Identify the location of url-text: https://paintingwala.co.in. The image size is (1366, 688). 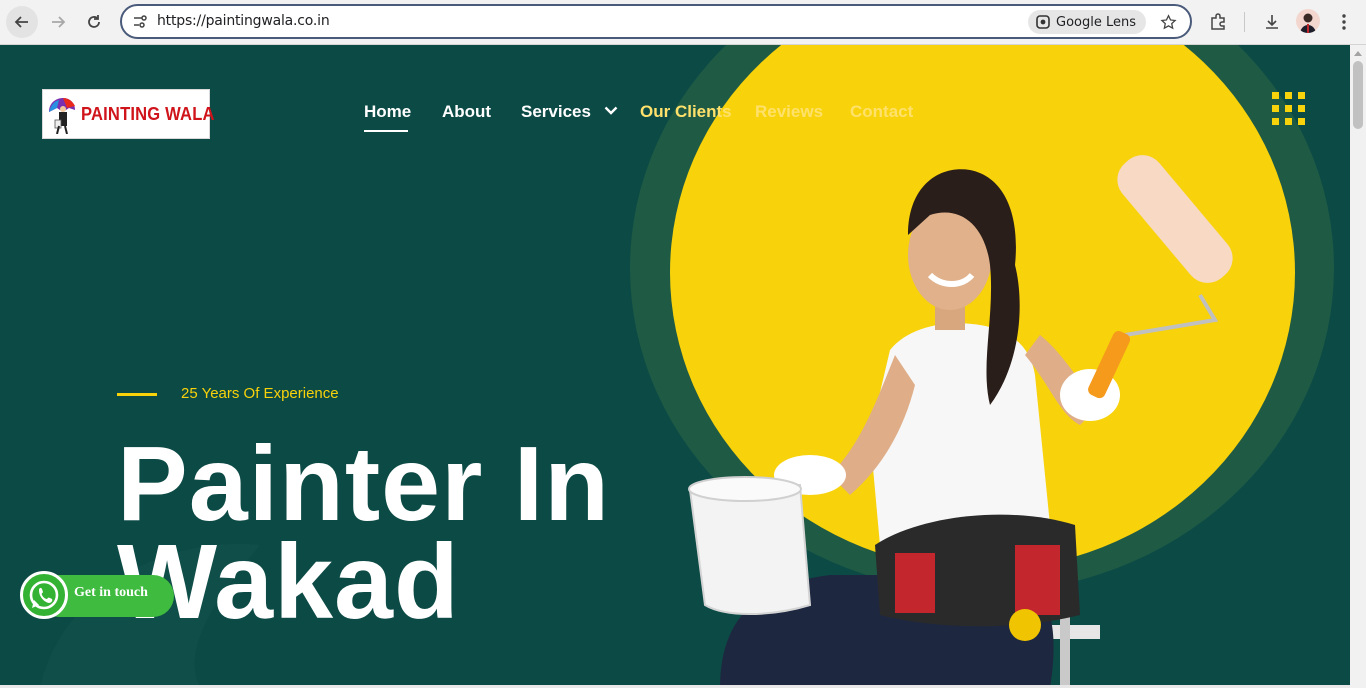
(243, 21).